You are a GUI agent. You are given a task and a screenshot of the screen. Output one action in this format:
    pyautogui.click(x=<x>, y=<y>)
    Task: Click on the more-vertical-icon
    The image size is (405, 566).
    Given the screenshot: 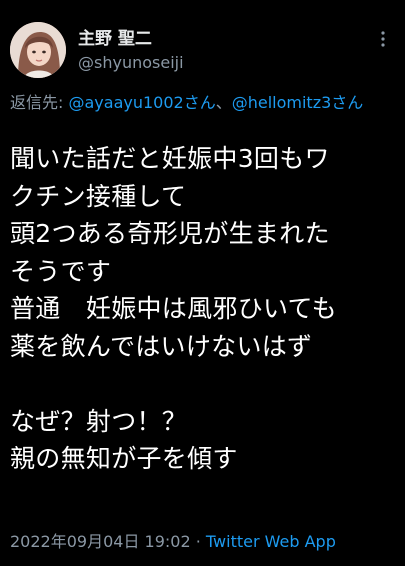 What is the action you would take?
    pyautogui.click(x=383, y=39)
    